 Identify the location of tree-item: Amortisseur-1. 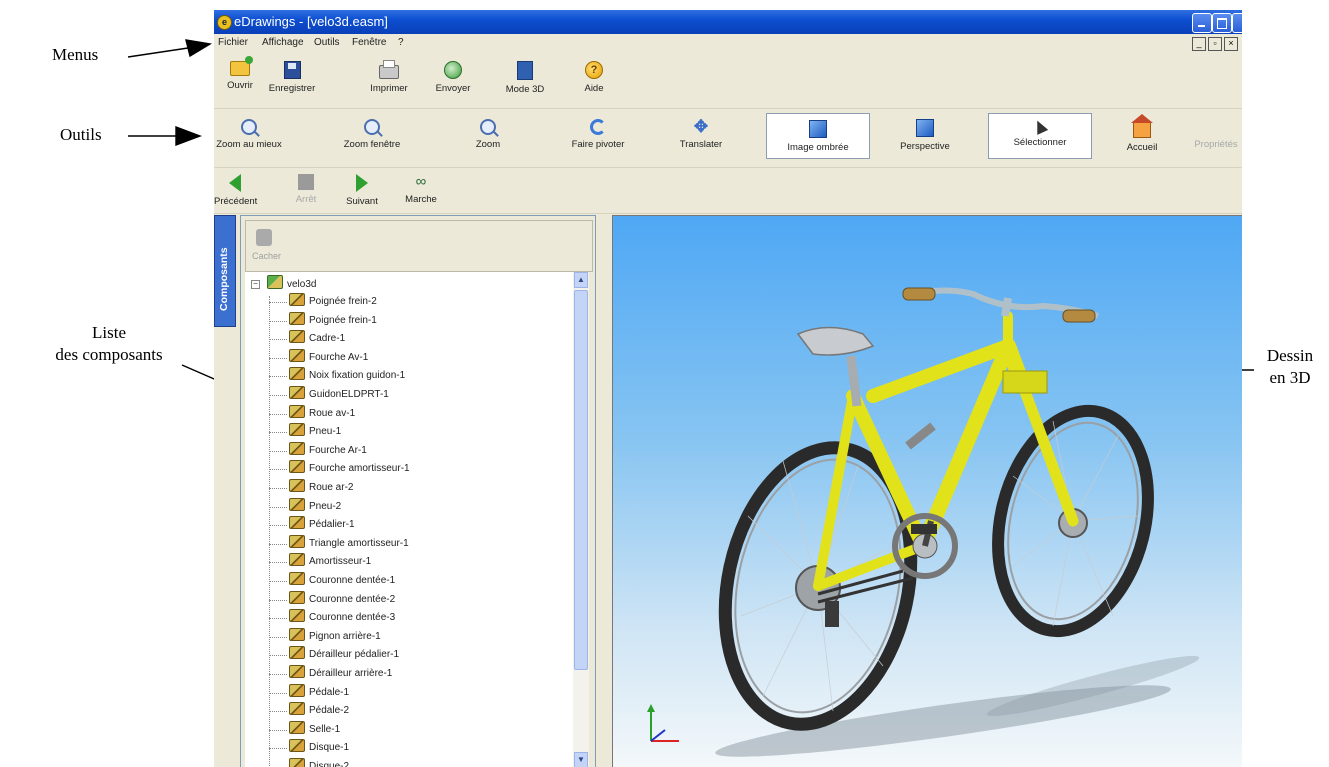
(330, 562).